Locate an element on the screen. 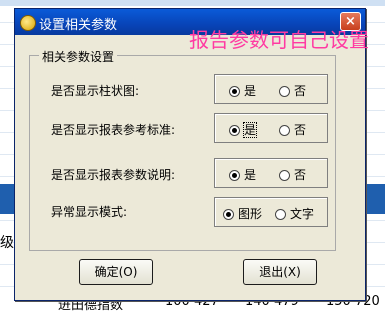 This screenshot has height=313, width=385. radio-group-abnormal-mode: 图形 文字 is located at coordinates (271, 212).